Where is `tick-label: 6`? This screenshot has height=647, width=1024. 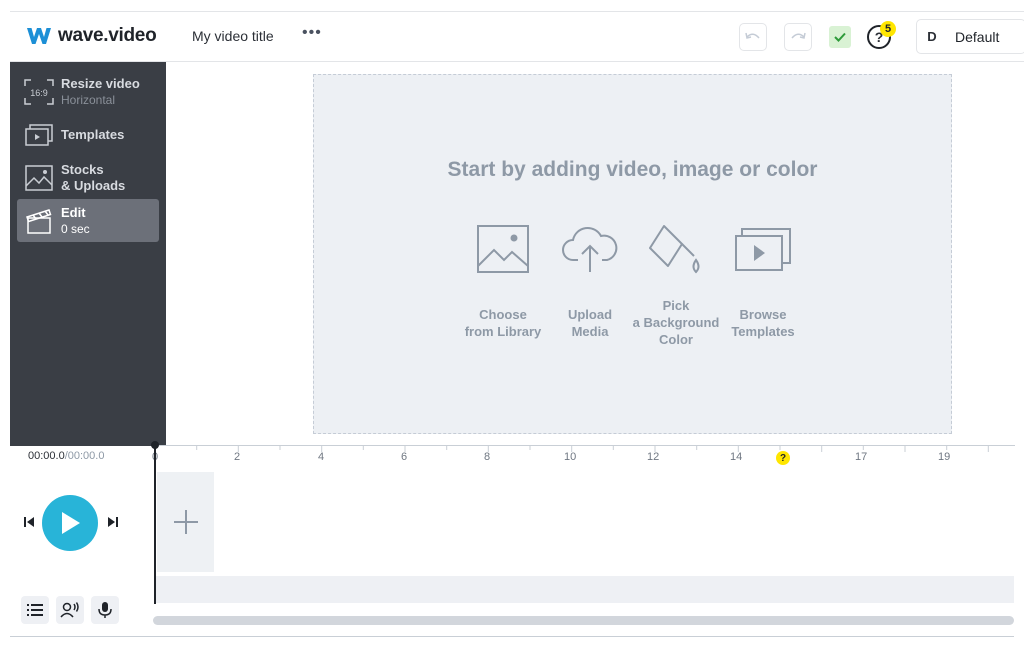 tick-label: 6 is located at coordinates (404, 457).